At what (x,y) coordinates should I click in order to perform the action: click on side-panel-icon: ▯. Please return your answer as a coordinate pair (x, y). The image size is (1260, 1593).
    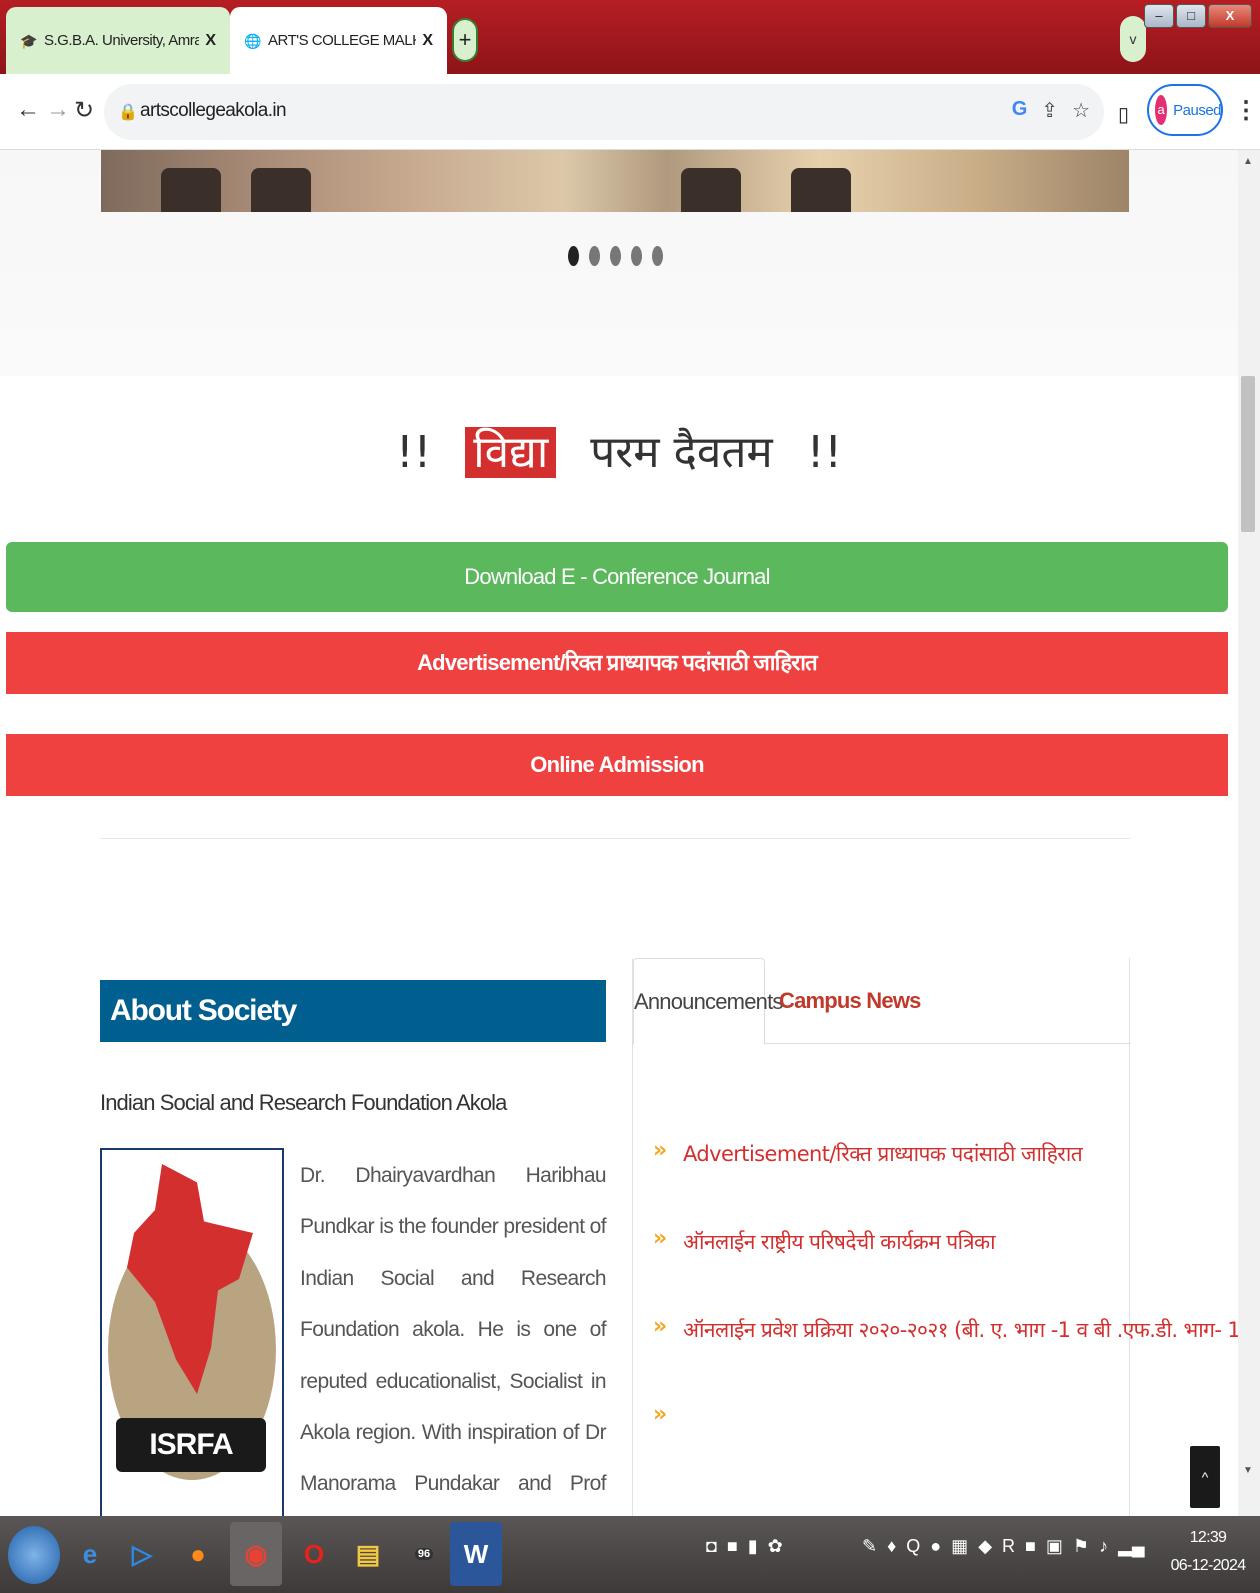
    Looking at the image, I should click on (1123, 114).